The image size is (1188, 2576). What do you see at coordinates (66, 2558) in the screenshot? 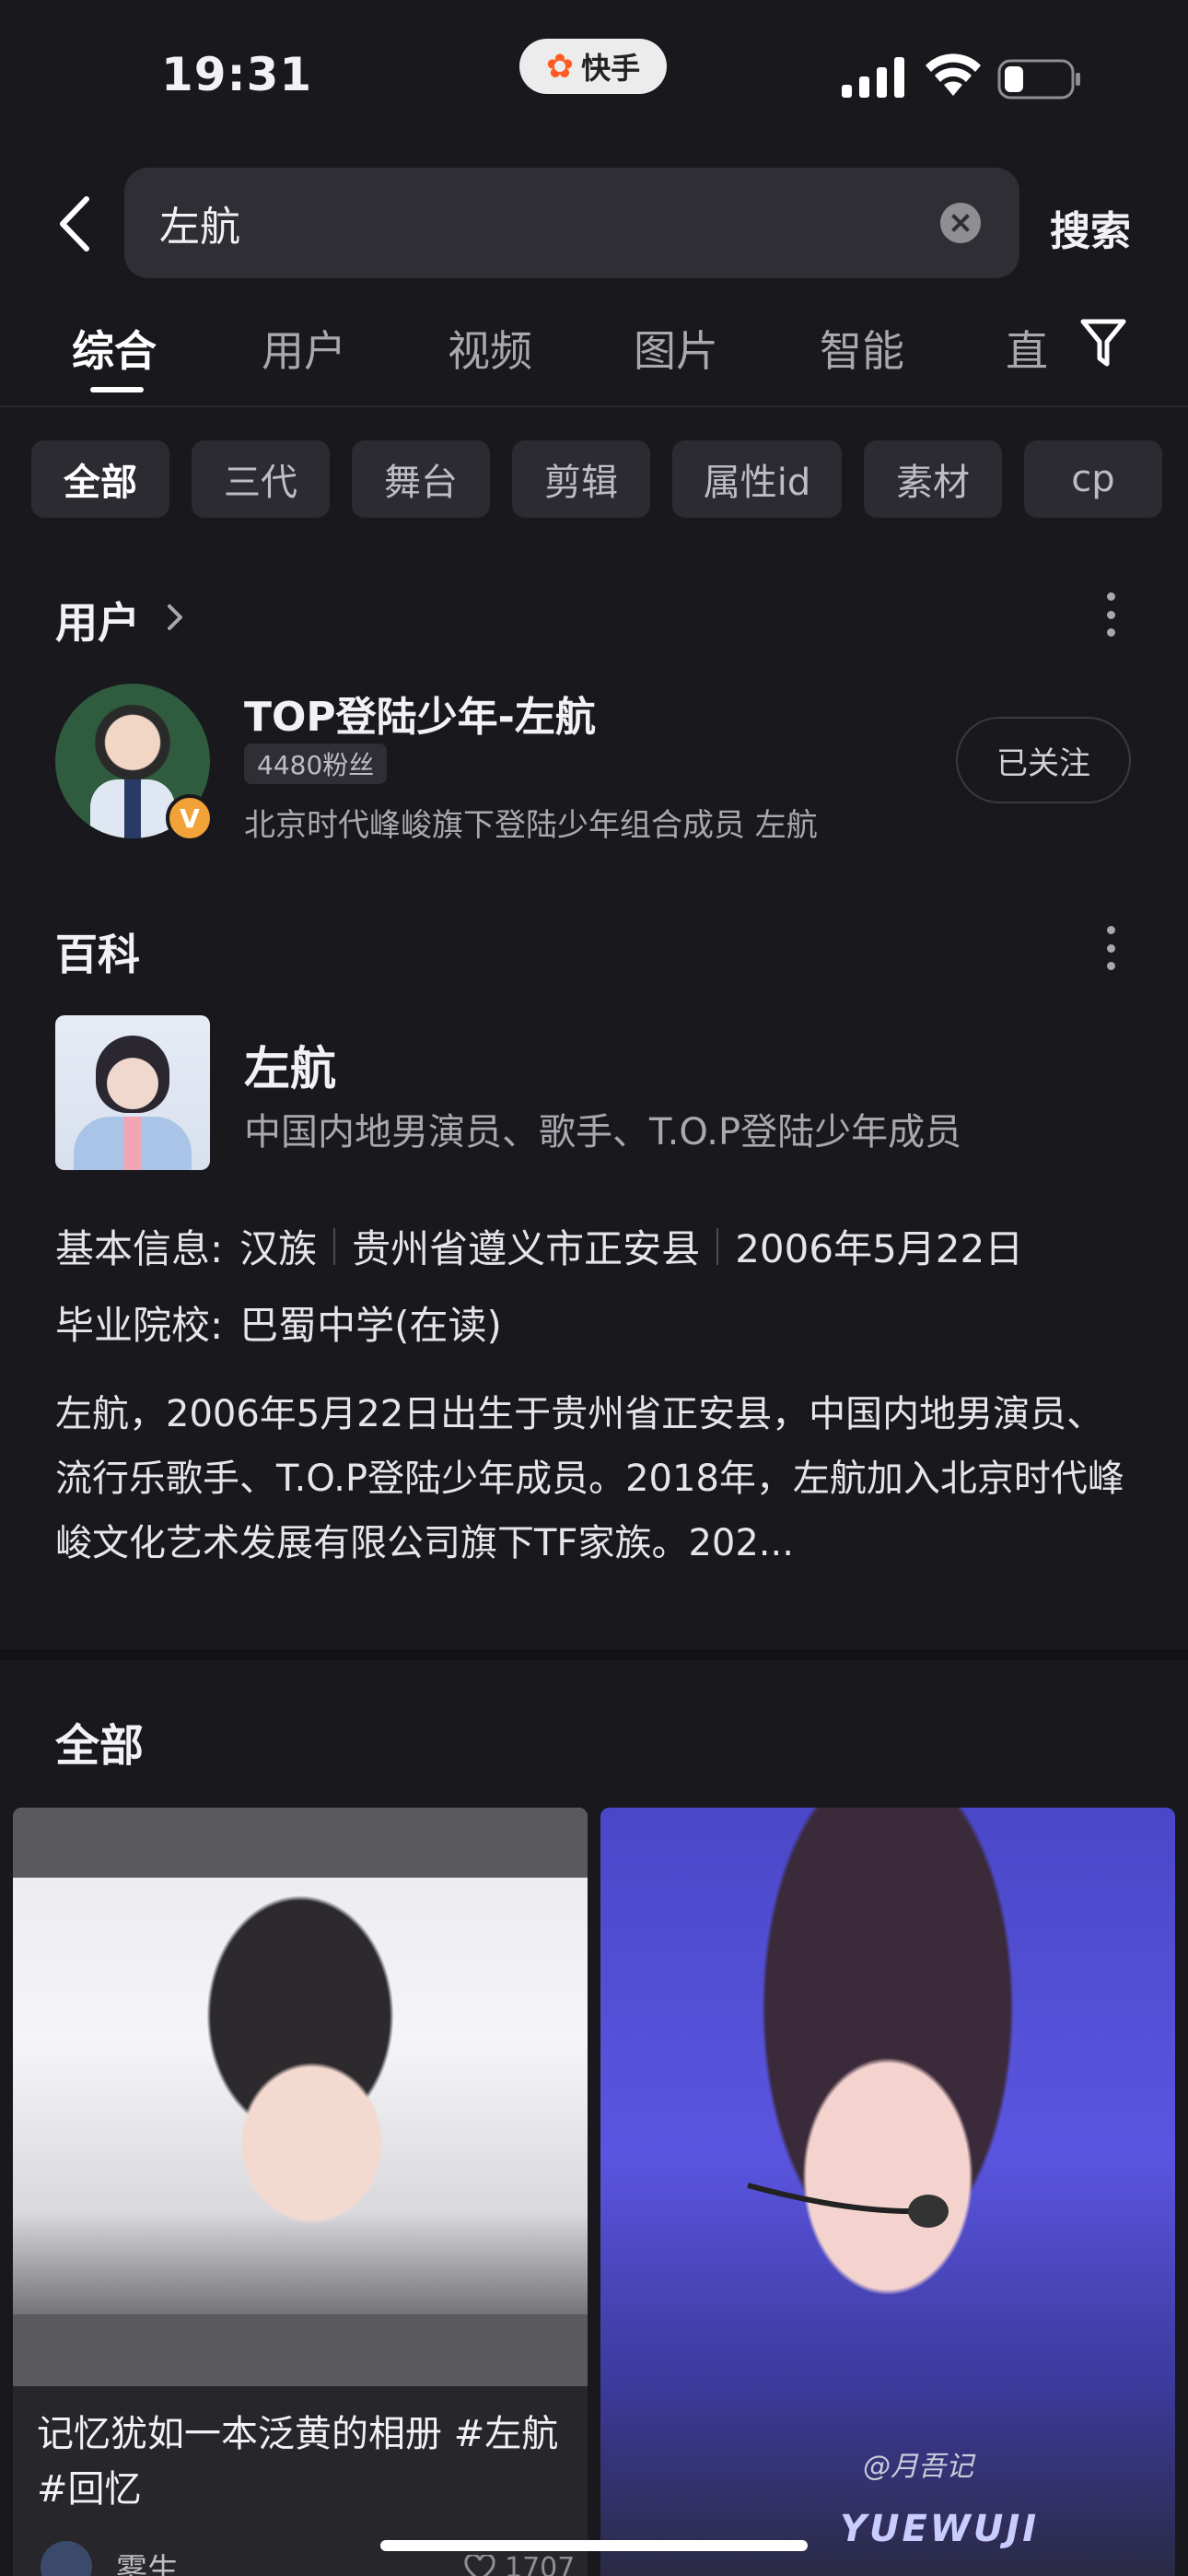
I see `author-avatar` at bounding box center [66, 2558].